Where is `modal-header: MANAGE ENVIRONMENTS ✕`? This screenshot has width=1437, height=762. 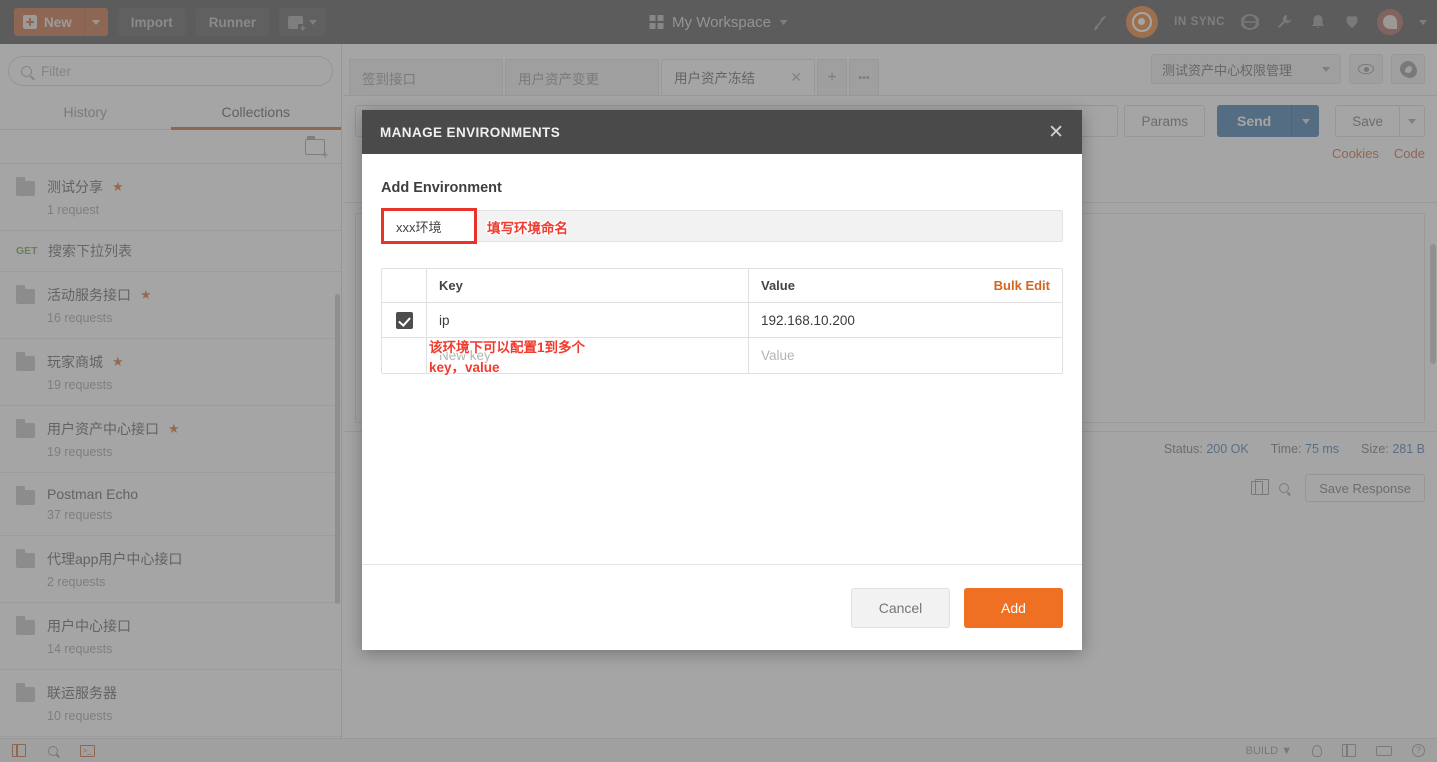
modal-header: MANAGE ENVIRONMENTS ✕ is located at coordinates (722, 132).